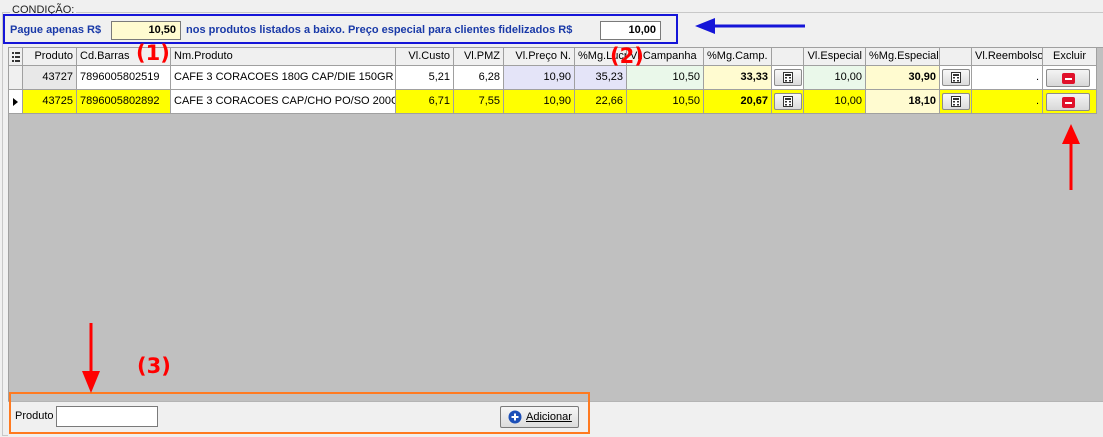 The width and height of the screenshot is (1103, 437). What do you see at coordinates (50, 57) in the screenshot?
I see `col-header-produto: Produto` at bounding box center [50, 57].